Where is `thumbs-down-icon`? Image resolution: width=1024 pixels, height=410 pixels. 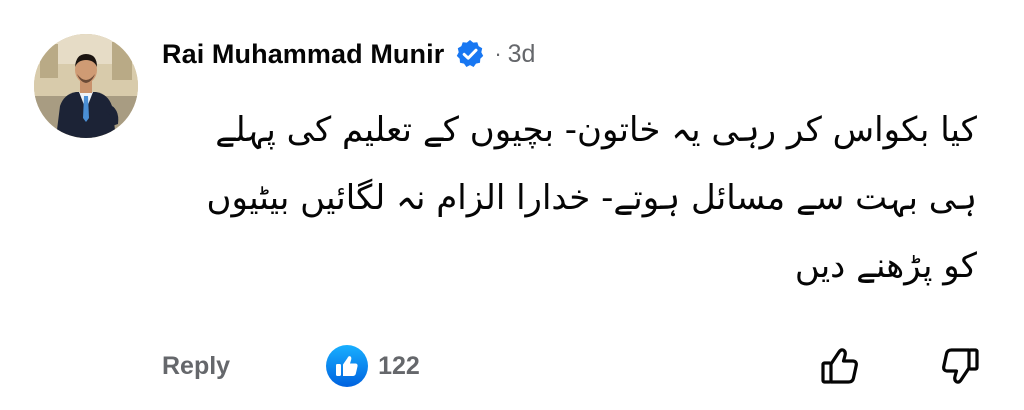 thumbs-down-icon is located at coordinates (960, 366).